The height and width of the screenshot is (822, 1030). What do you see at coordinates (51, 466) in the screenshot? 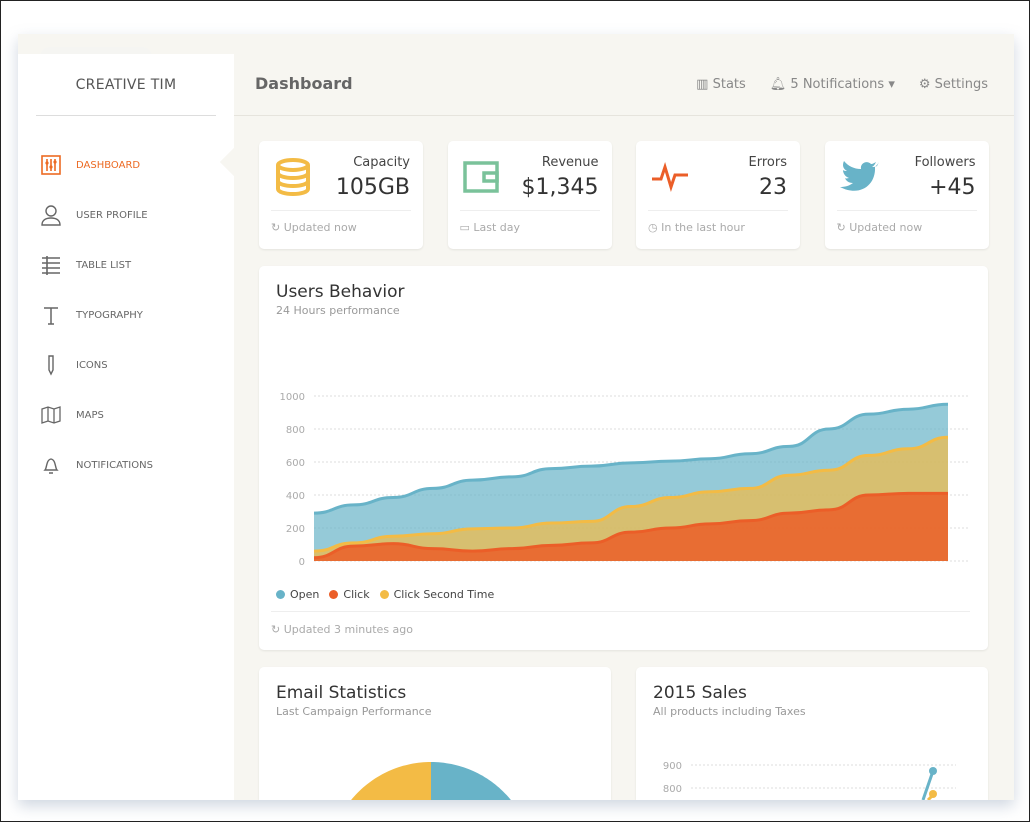
I see `bell-icon` at bounding box center [51, 466].